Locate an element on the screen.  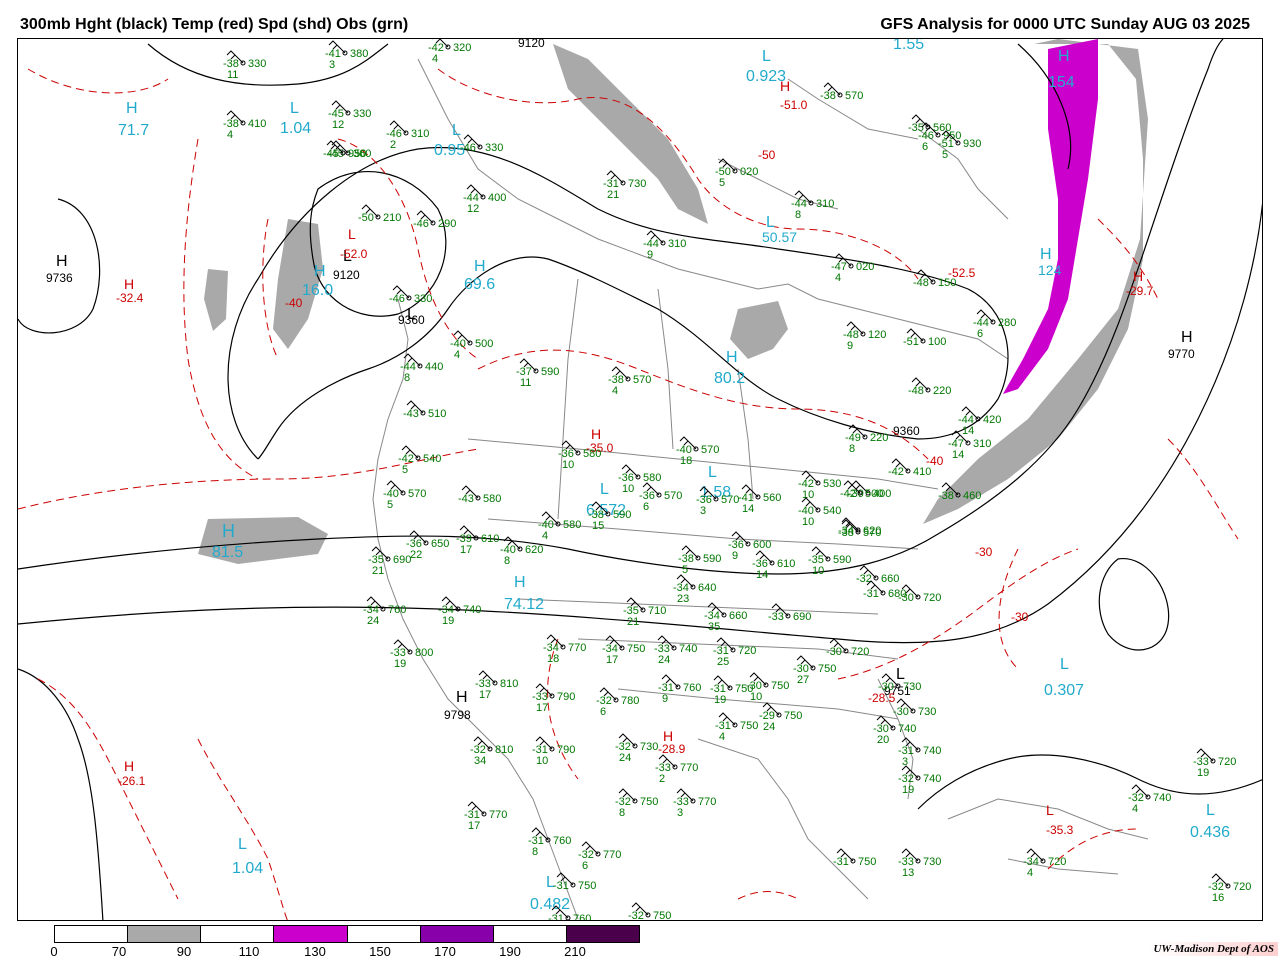
station-height: 600 is located at coordinates (762, 545).